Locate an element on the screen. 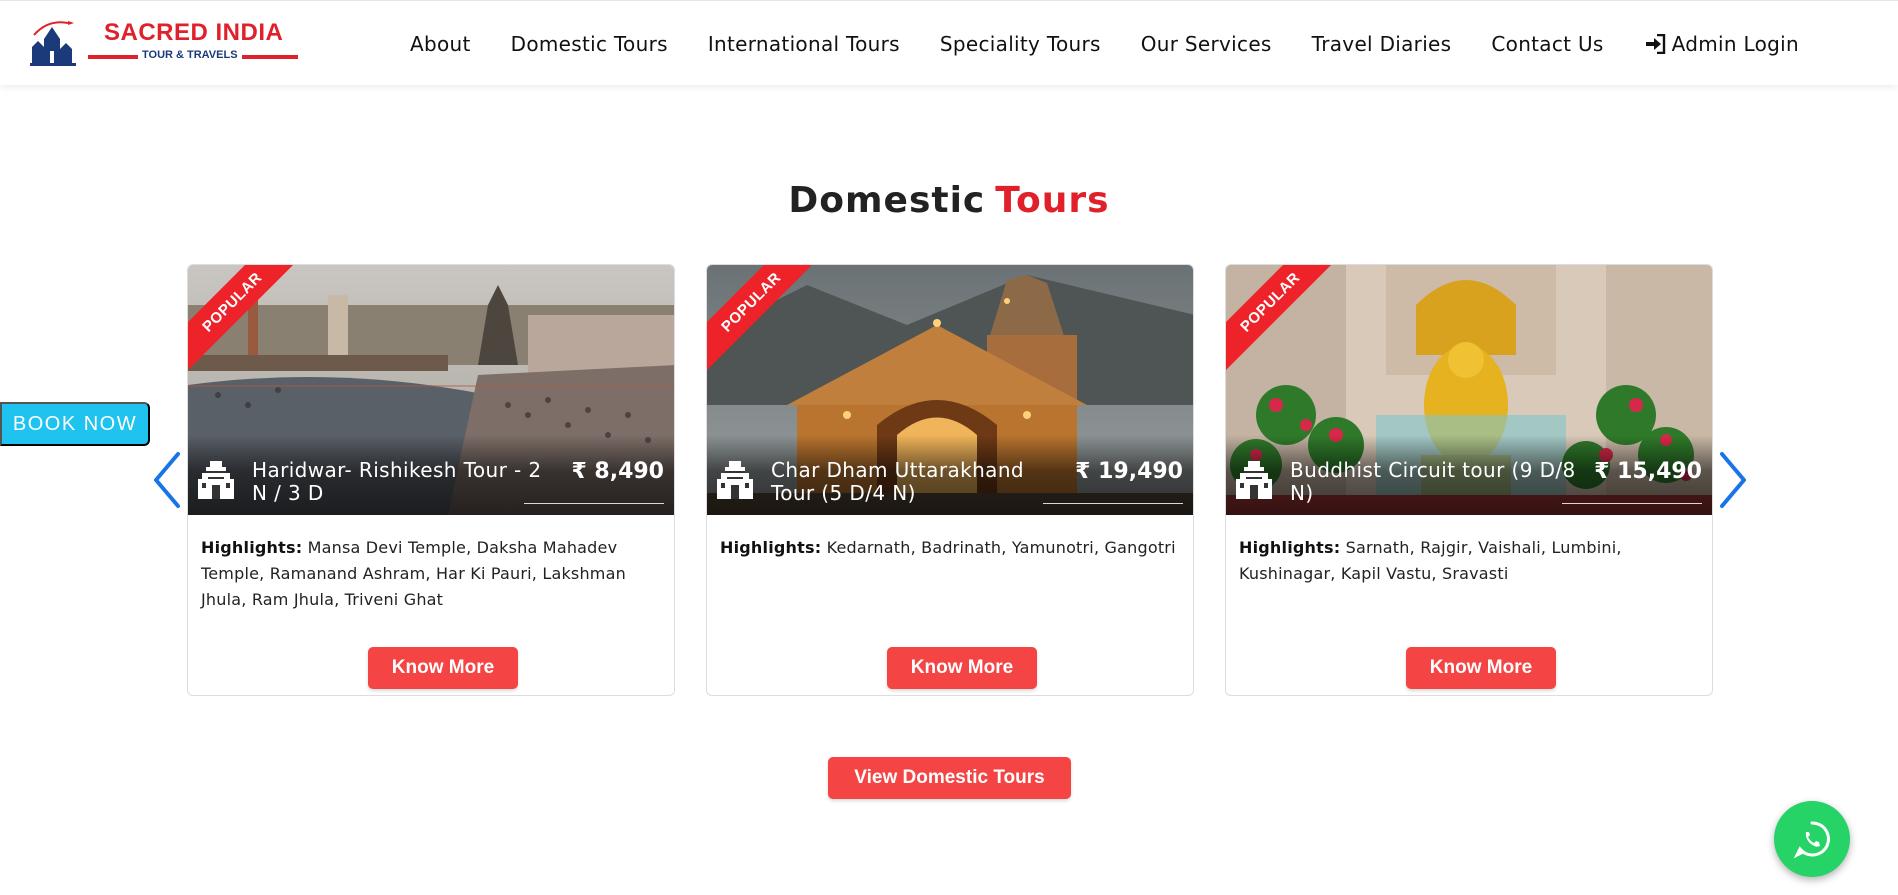 The height and width of the screenshot is (895, 1898). nav-about: About is located at coordinates (440, 44).